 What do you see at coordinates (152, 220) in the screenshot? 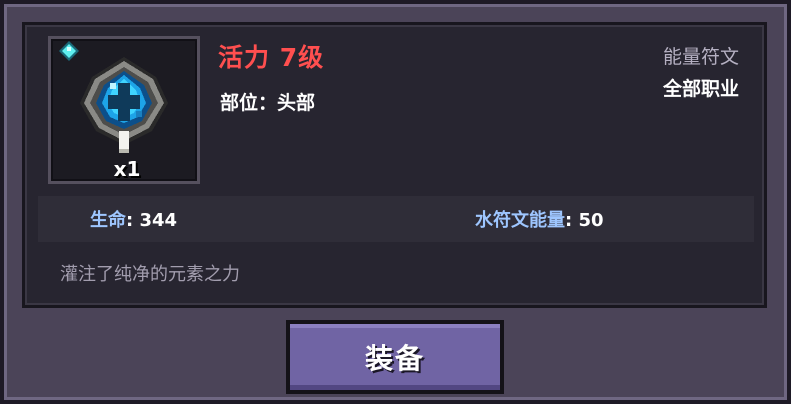
I see `stat-value: : 344` at bounding box center [152, 220].